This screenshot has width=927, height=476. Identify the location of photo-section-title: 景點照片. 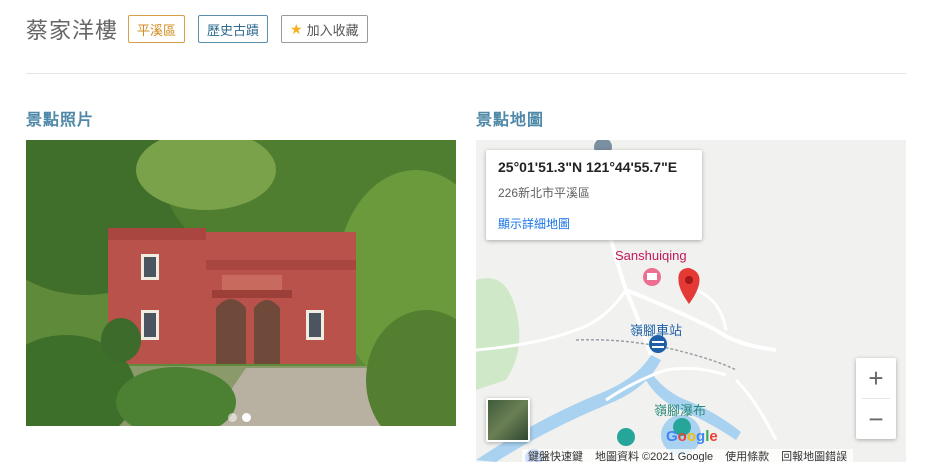
(60, 120).